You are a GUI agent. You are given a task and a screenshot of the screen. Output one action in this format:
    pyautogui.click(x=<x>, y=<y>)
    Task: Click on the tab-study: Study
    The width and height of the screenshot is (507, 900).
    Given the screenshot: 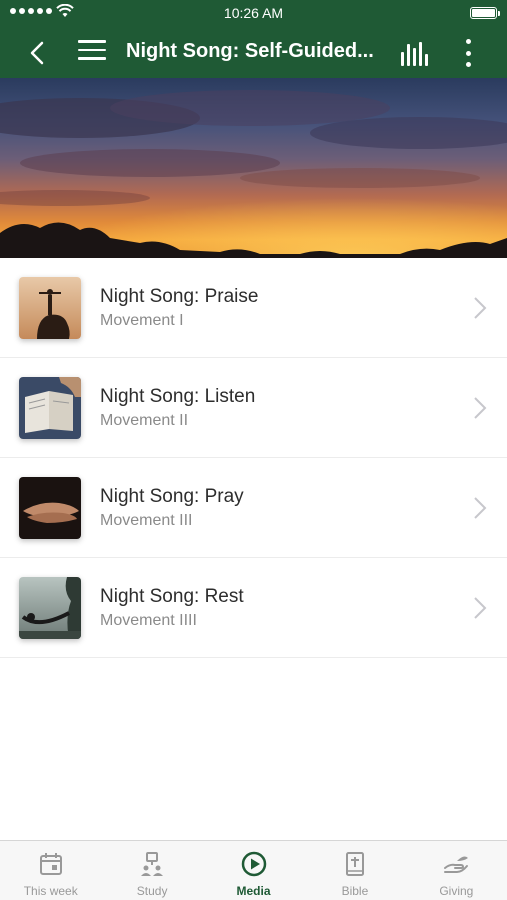 What is the action you would take?
    pyautogui.click(x=151, y=870)
    